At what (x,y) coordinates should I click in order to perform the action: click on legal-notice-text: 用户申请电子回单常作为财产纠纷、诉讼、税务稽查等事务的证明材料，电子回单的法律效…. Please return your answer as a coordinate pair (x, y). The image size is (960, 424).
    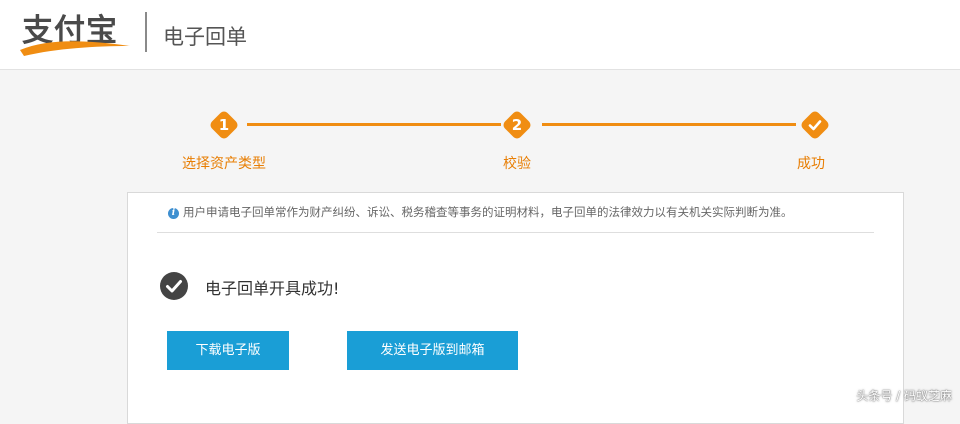
    Looking at the image, I should click on (488, 212).